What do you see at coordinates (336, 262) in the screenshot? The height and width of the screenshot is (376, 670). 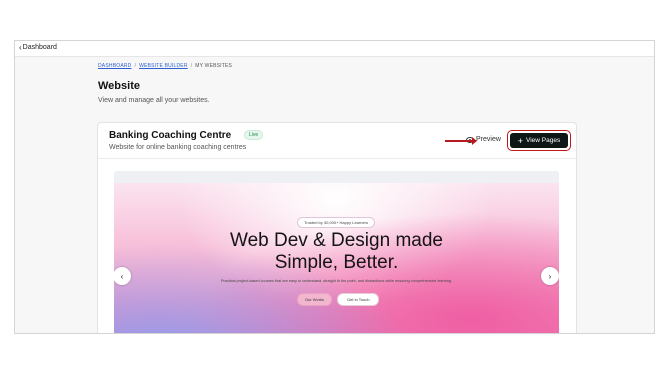 I see `headline-line-2: Simple, Better.` at bounding box center [336, 262].